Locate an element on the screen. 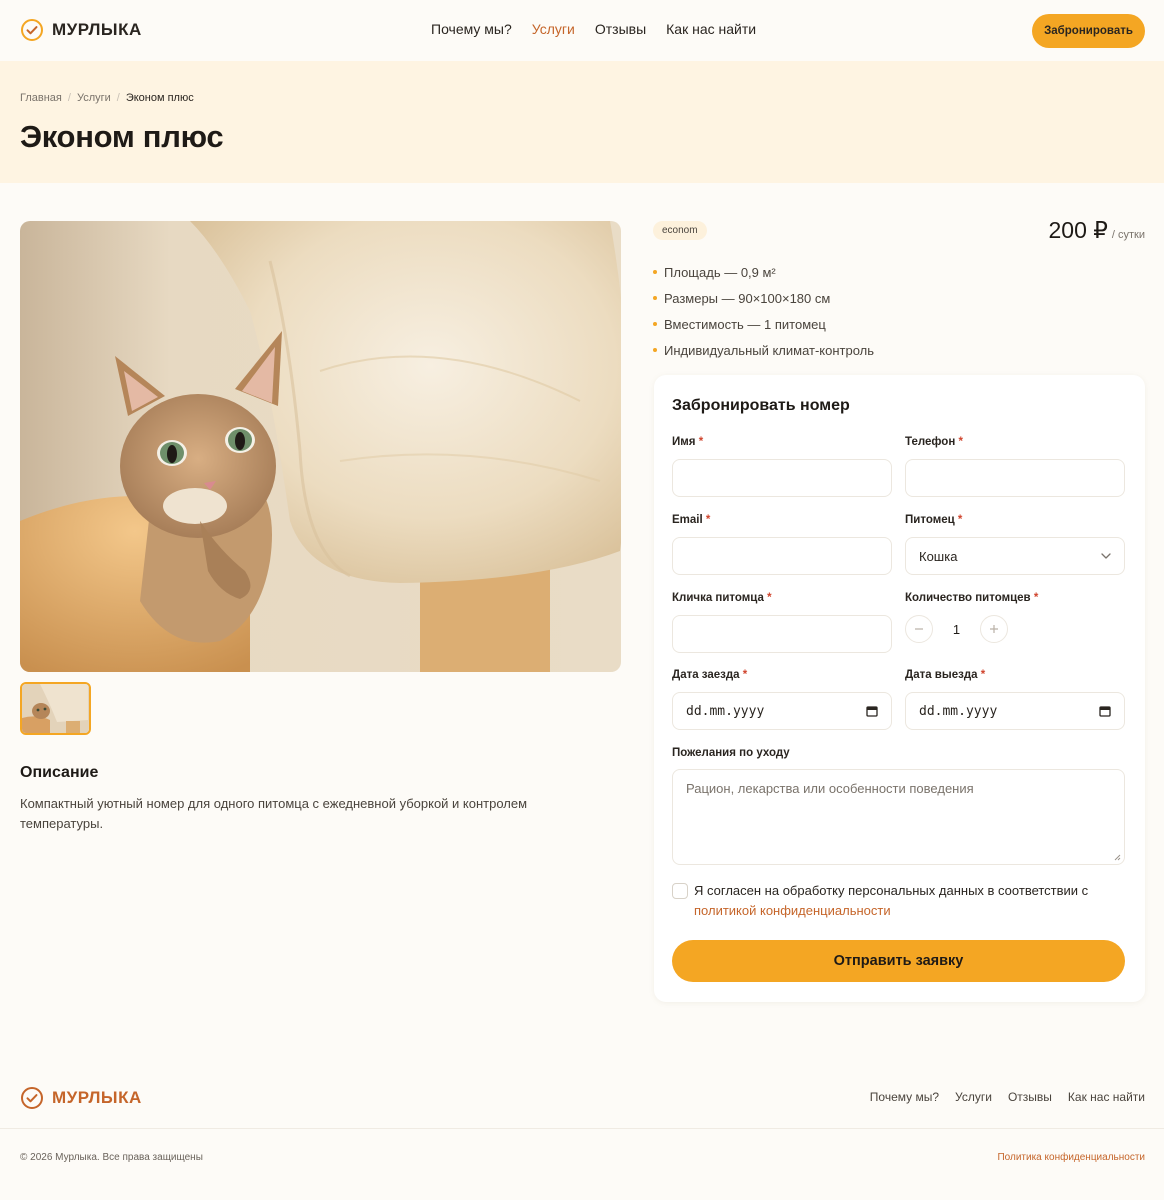  feature-item: Размеры — 90×100×180 см is located at coordinates (763, 298).